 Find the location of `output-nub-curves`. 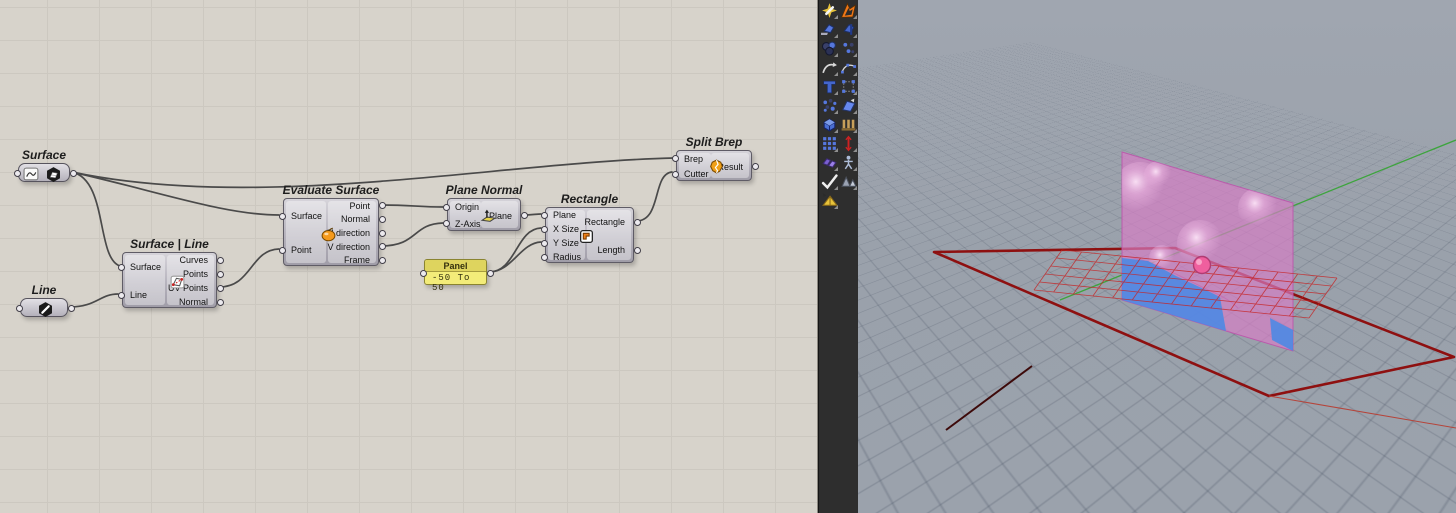

output-nub-curves is located at coordinates (220, 260).